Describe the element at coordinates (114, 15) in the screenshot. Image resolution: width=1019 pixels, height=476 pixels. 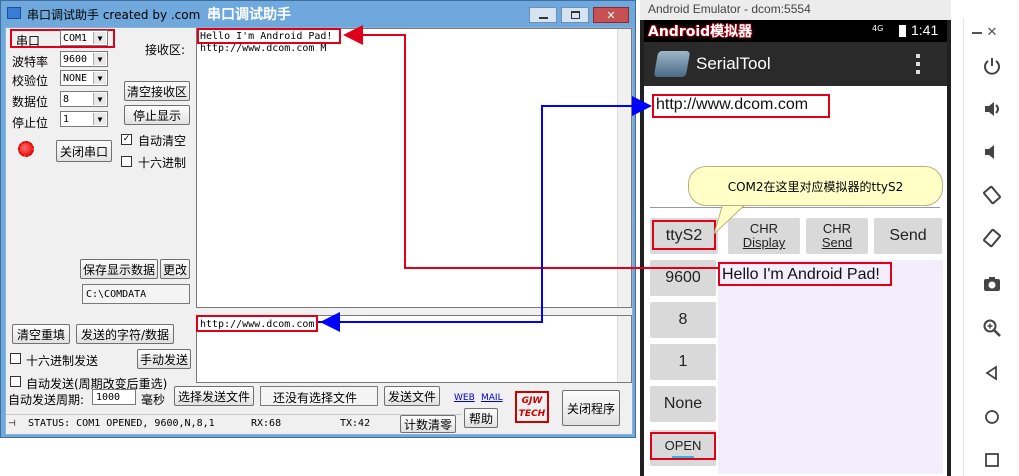
I see `window-title: 串口调试助手 created by .com` at that location.